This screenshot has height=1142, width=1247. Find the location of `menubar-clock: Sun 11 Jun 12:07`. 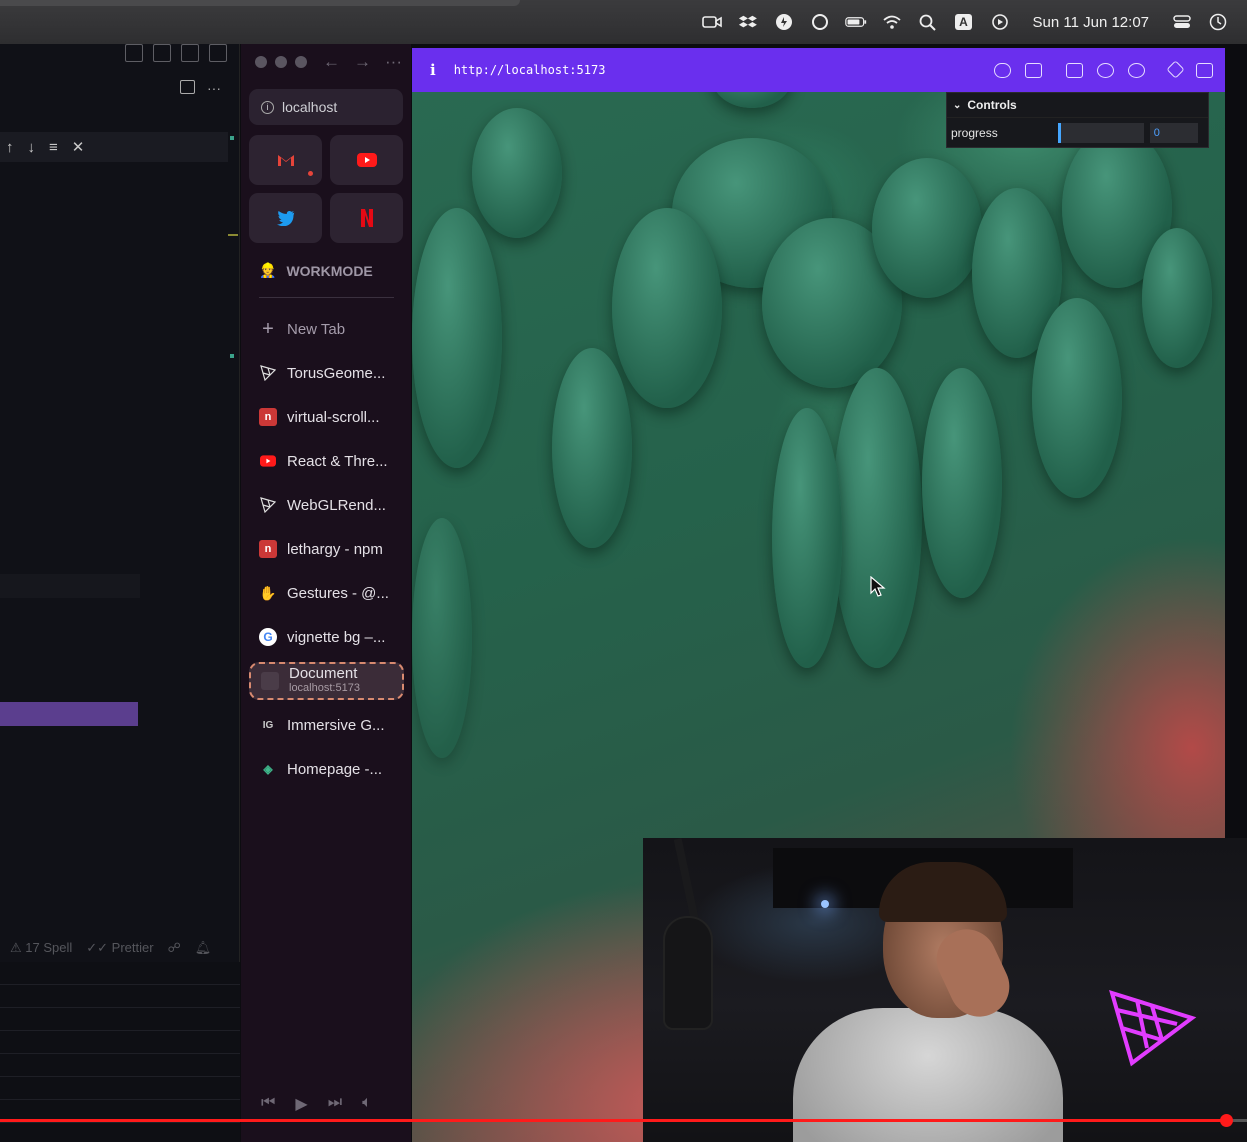

menubar-clock: Sun 11 Jun 12:07 is located at coordinates (1091, 22).